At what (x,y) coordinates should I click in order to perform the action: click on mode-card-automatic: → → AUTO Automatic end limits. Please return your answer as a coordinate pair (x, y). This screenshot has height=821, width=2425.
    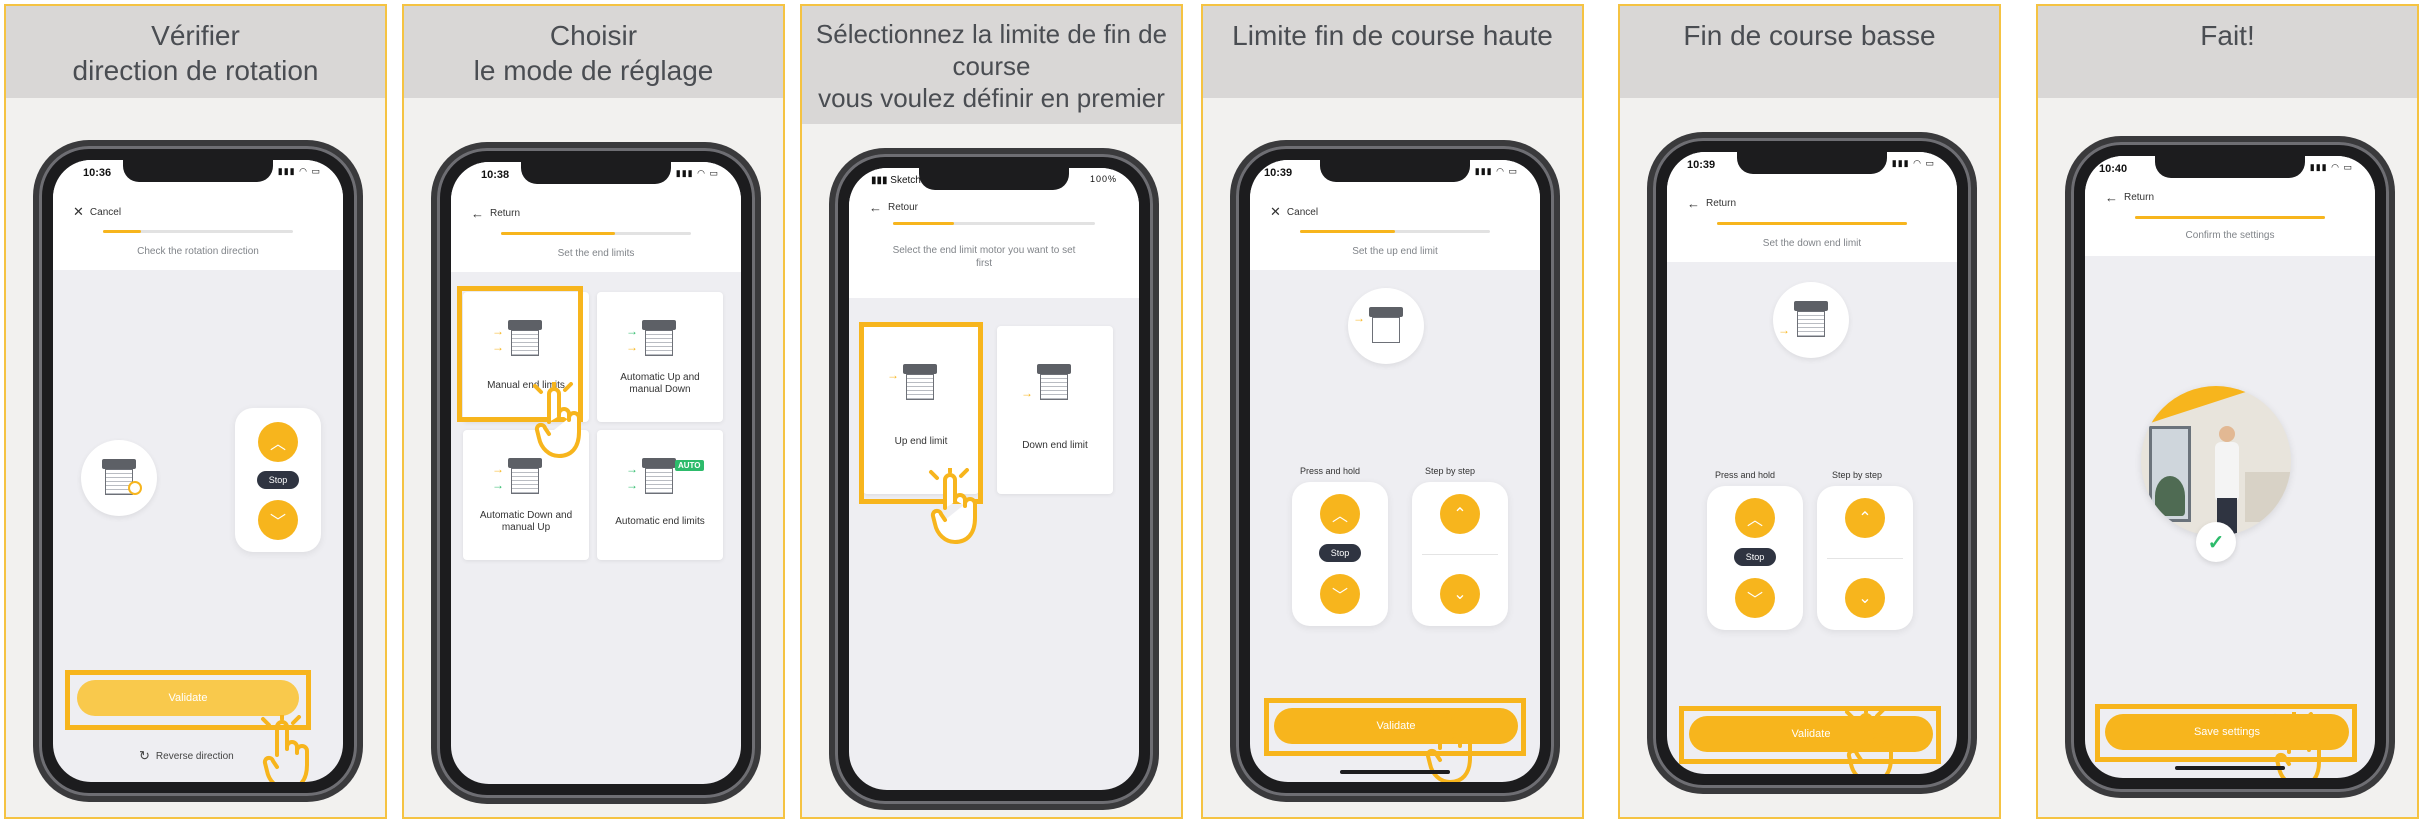
    Looking at the image, I should click on (660, 495).